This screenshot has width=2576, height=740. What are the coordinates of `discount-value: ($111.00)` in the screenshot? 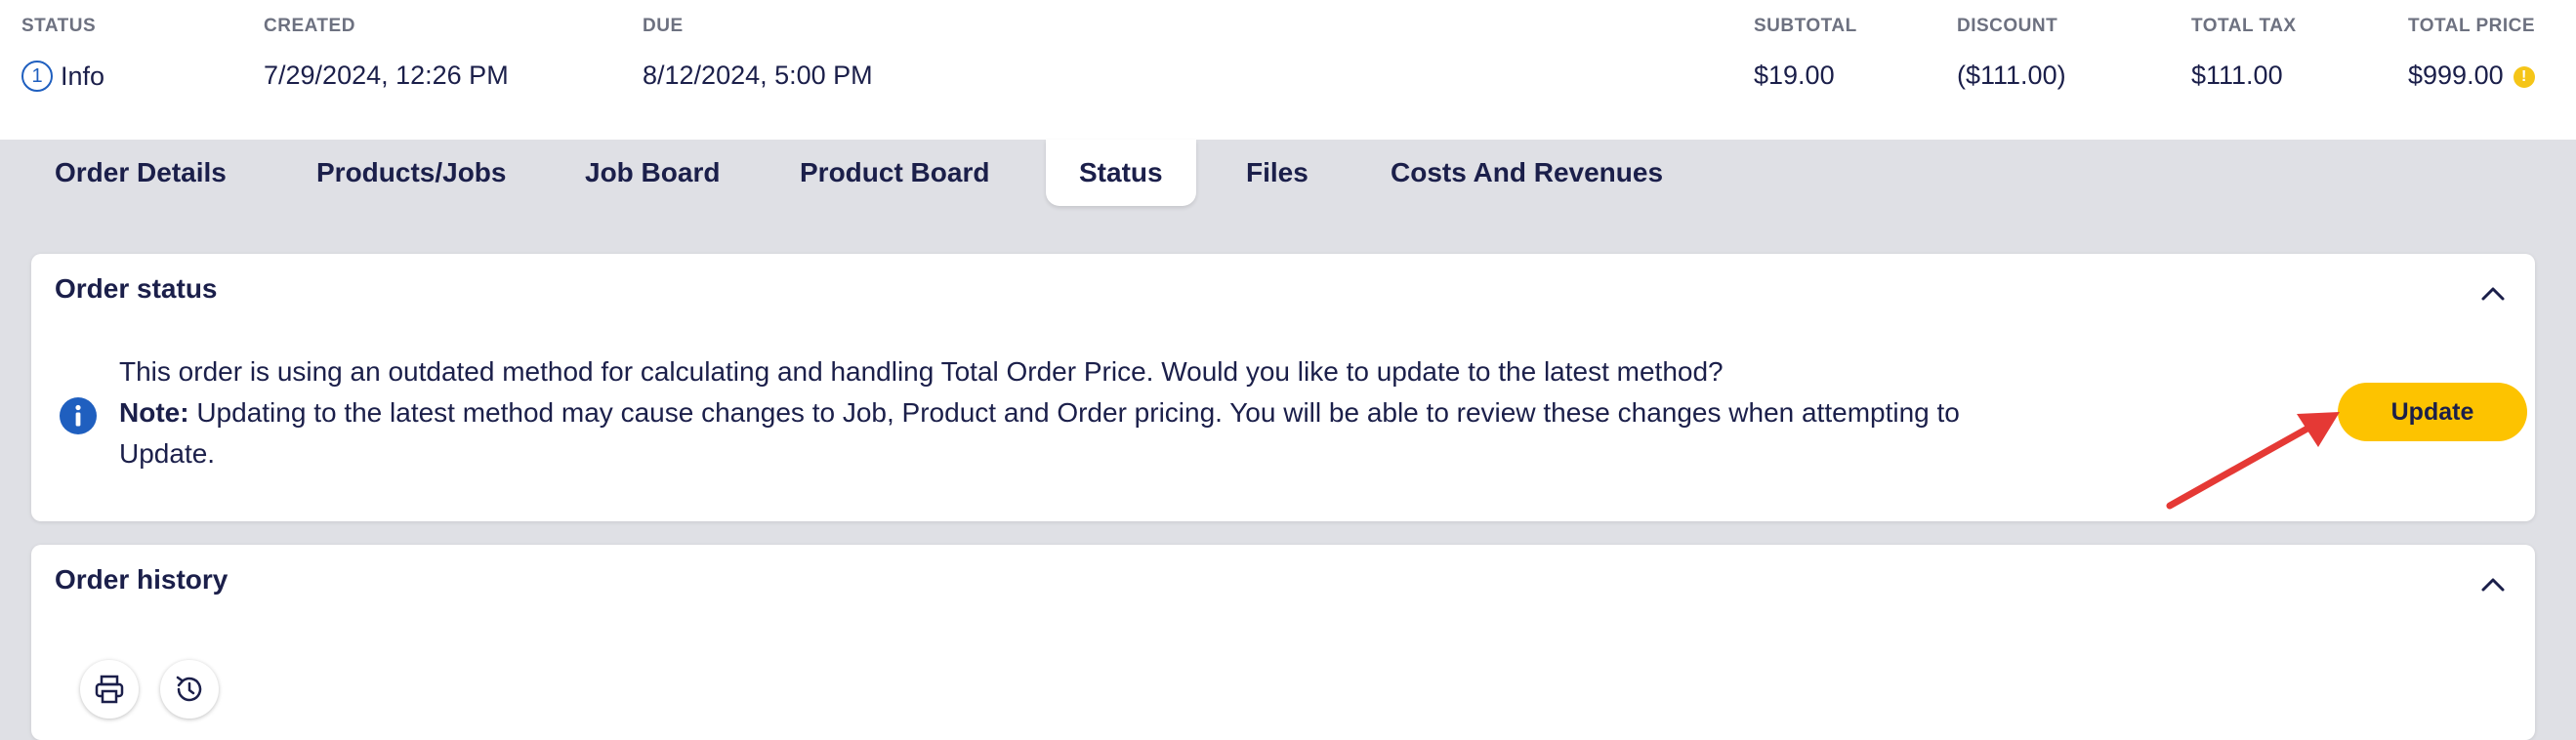 It's located at (2011, 75).